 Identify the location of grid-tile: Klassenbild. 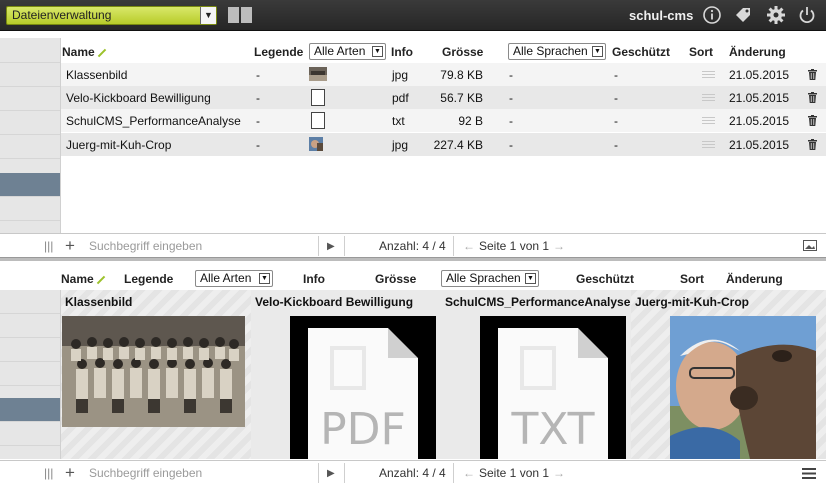
(156, 374).